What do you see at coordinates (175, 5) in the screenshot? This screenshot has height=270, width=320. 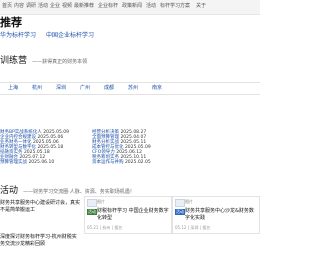 I see `nav-item-plan: 标杆学习方案` at bounding box center [175, 5].